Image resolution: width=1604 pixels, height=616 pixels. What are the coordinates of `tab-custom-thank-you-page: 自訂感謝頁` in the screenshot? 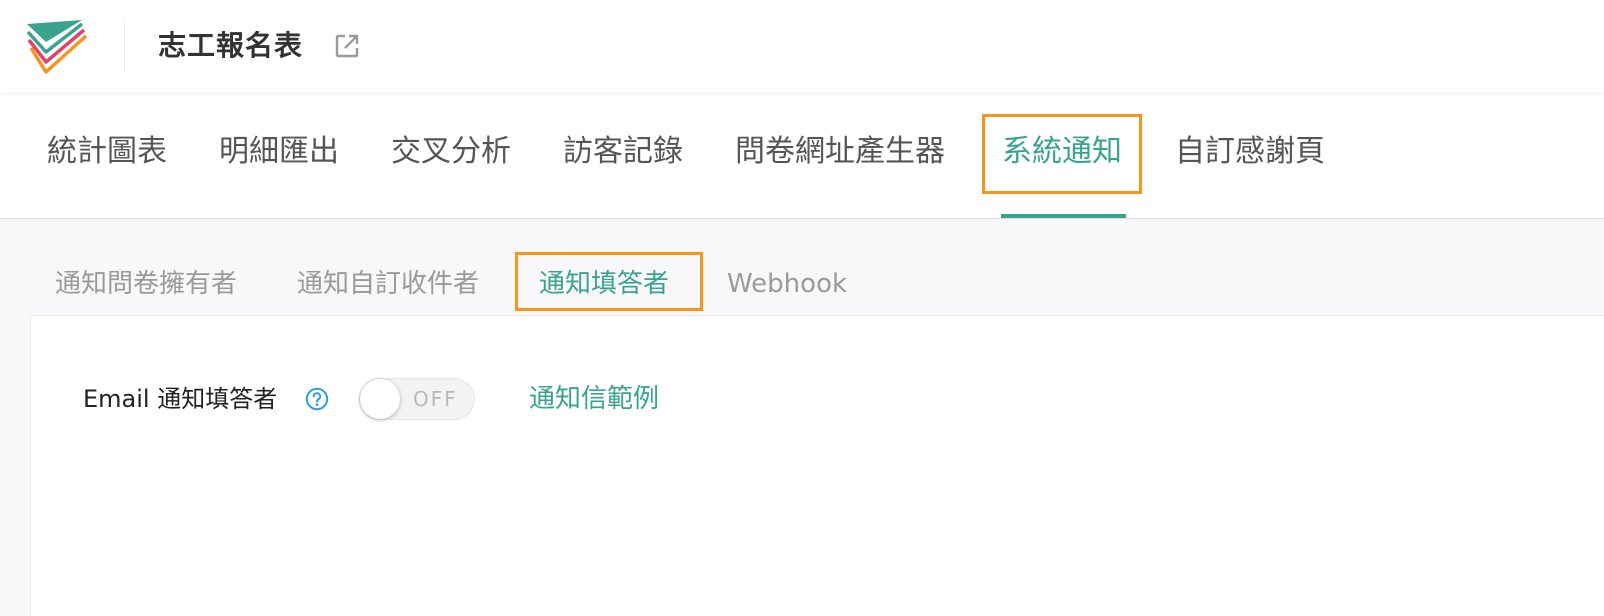 It's located at (1250, 152).